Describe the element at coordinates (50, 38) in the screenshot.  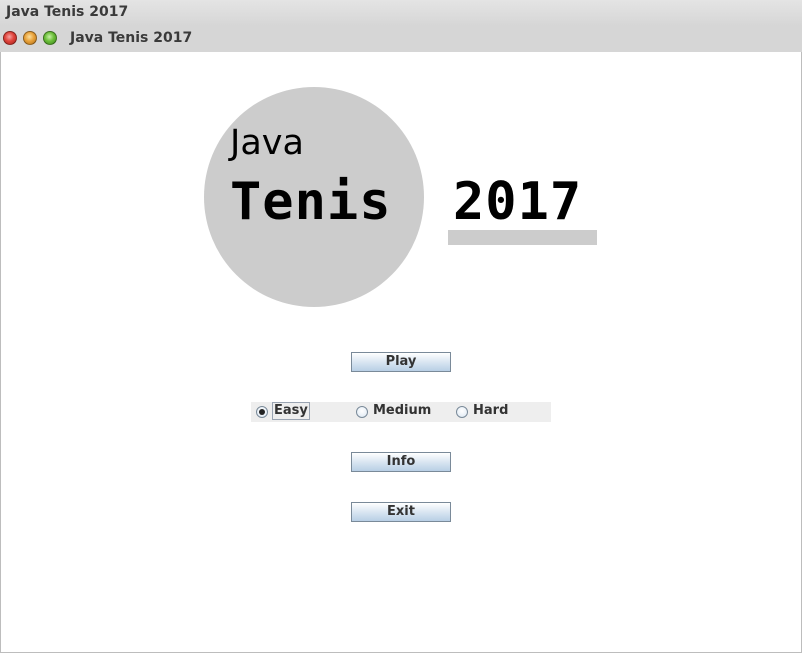
I see `maximize-icon` at that location.